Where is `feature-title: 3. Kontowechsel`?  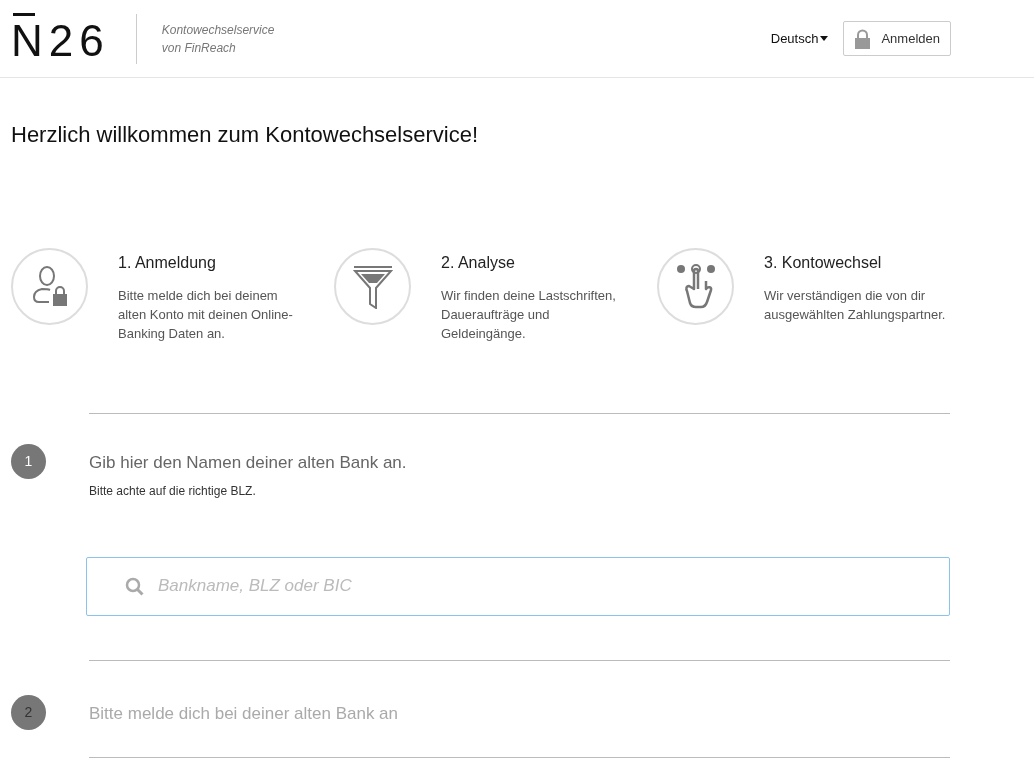
feature-title: 3. Kontowechsel is located at coordinates (823, 263).